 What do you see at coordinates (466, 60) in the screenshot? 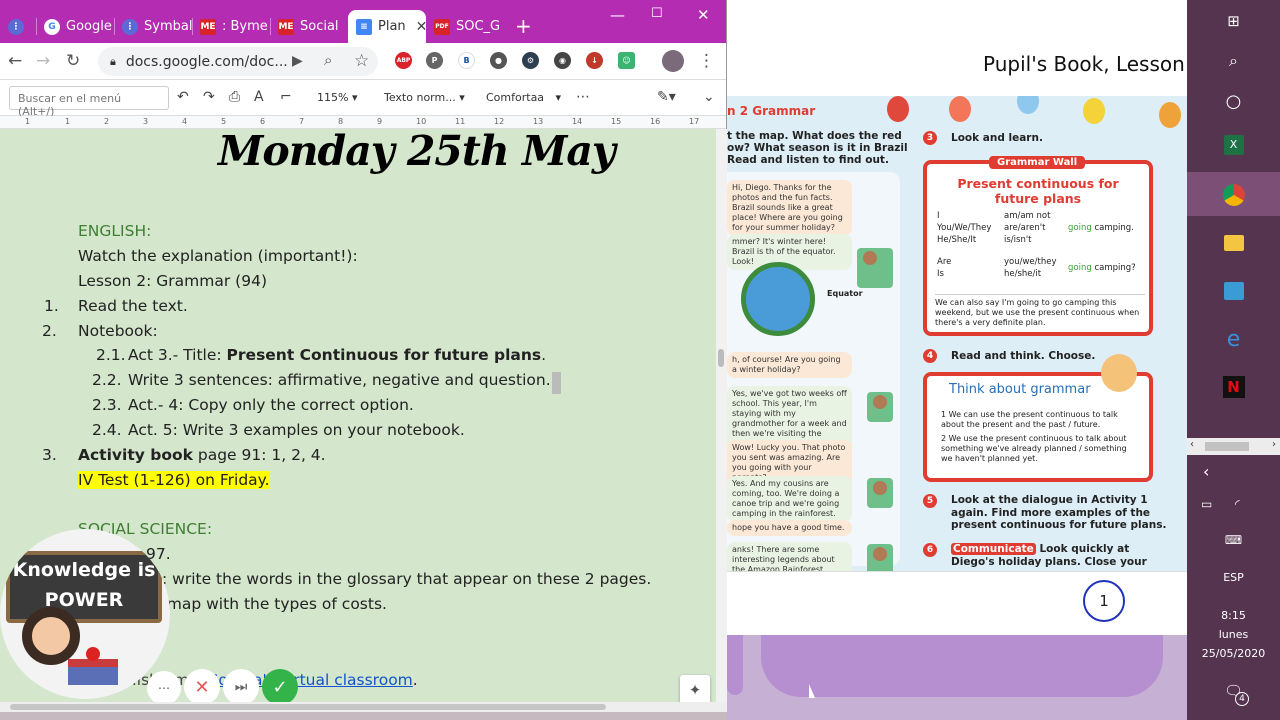
I see `extension-b-icon: B` at bounding box center [466, 60].